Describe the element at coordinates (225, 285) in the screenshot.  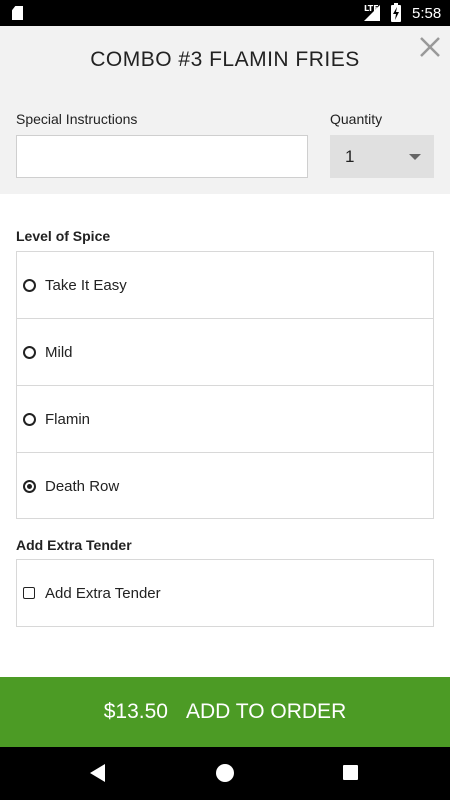
I see `spice-option-take-it-easy: Take It Easy` at that location.